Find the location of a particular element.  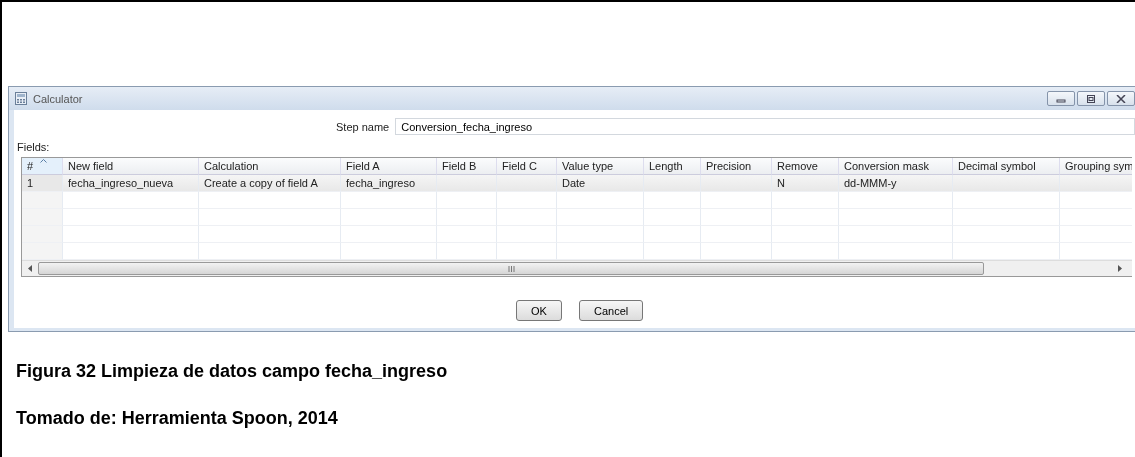

calculator-icon is located at coordinates (21, 98).